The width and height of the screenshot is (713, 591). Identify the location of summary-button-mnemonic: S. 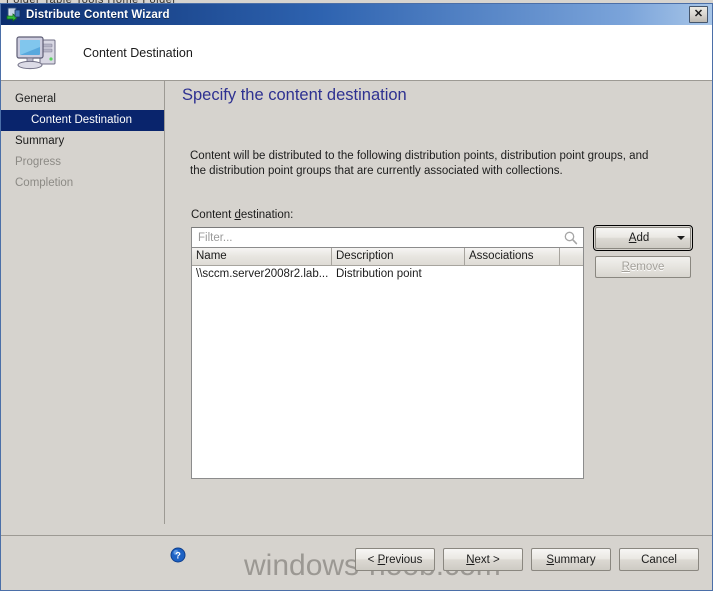
(550, 559).